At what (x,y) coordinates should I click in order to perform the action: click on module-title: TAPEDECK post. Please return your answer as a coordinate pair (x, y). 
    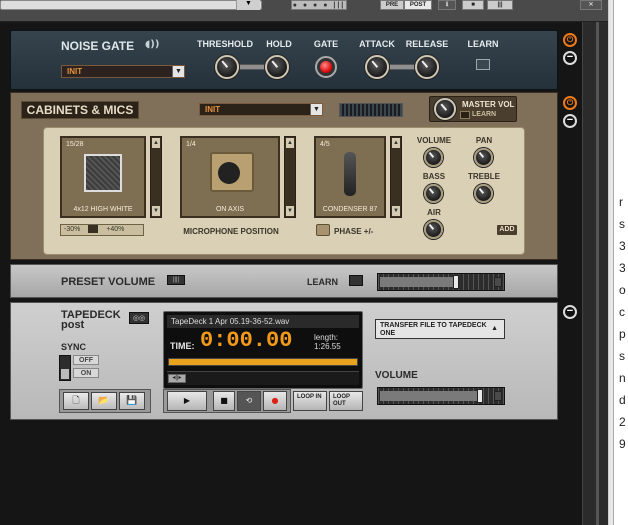
    Looking at the image, I should click on (91, 320).